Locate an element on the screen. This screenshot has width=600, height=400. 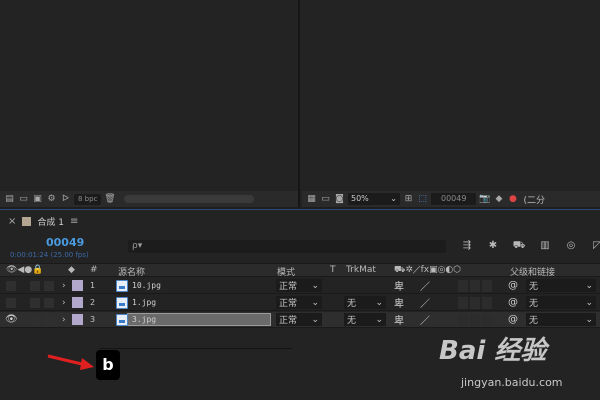
parent-link-header: 父级和链接 is located at coordinates (533, 273).